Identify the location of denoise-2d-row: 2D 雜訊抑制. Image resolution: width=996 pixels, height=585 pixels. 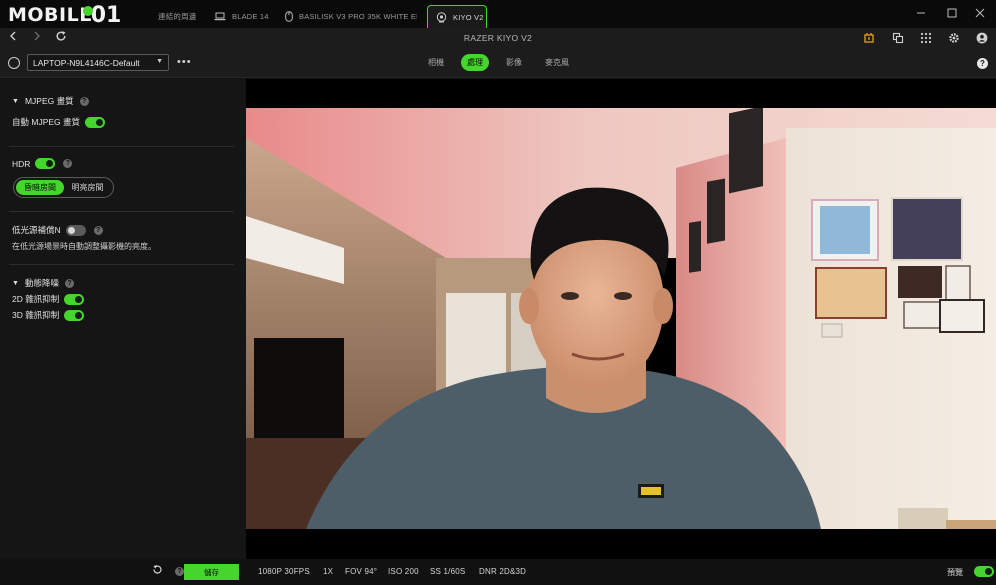
(48, 299).